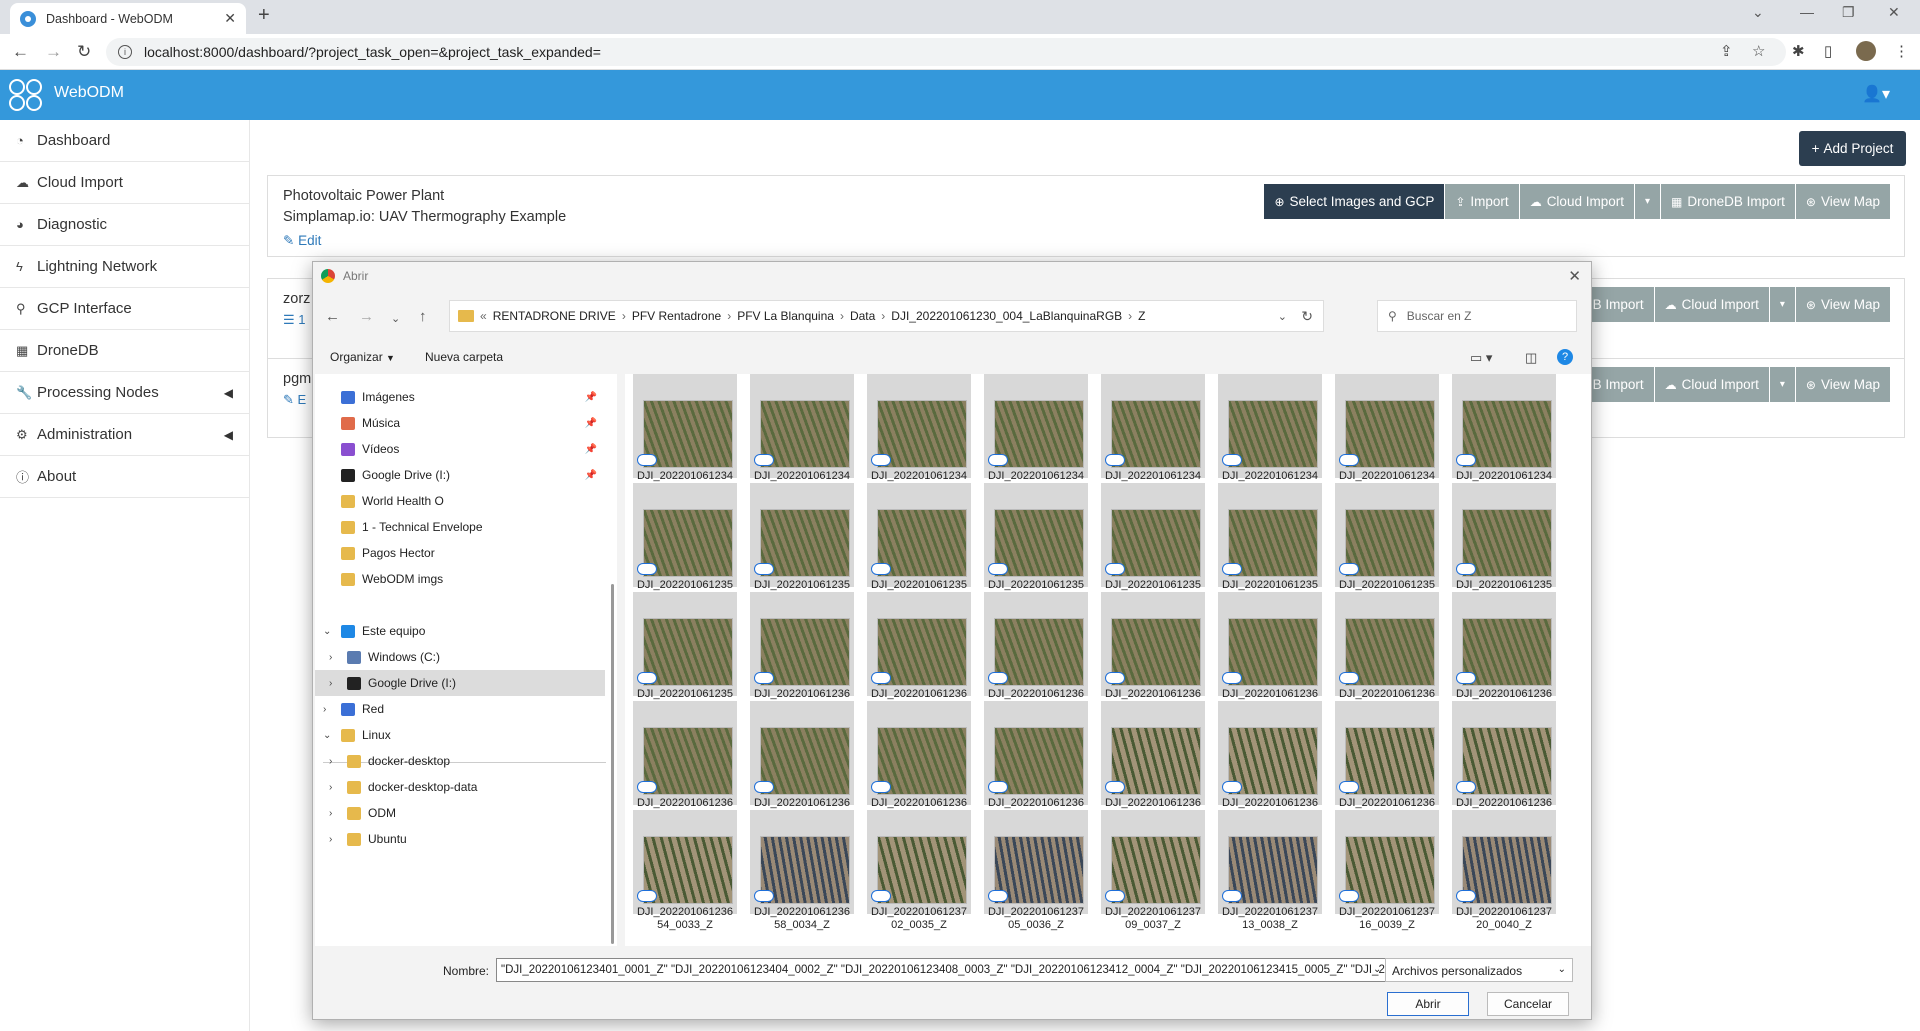 The image size is (1920, 1031). Describe the element at coordinates (1270, 870) in the screenshot. I see `file-item: DJI_202201061237 13_0038_Z` at that location.